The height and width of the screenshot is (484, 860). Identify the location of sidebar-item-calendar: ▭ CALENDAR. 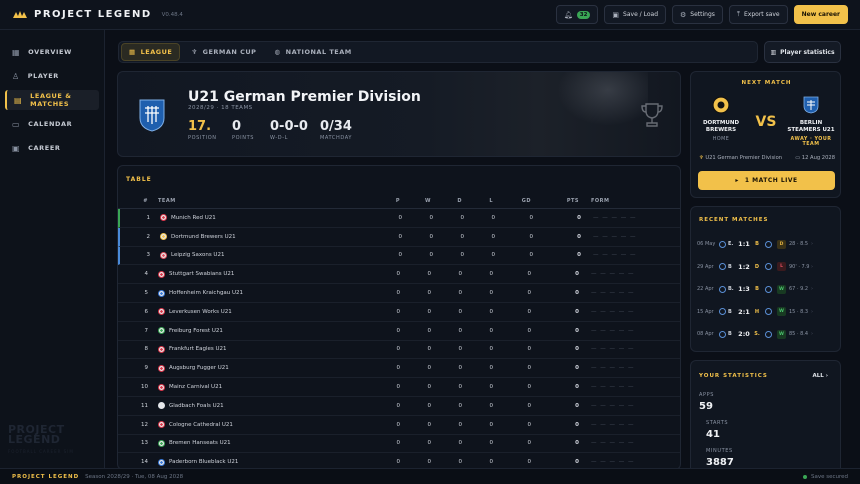
(52, 124).